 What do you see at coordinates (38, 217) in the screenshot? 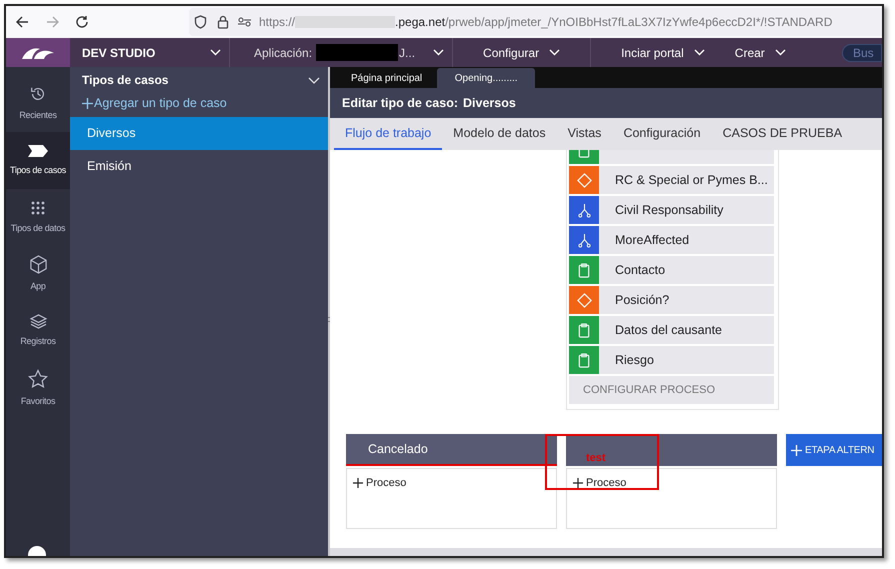
I see `rail-item: Tipos de datos` at bounding box center [38, 217].